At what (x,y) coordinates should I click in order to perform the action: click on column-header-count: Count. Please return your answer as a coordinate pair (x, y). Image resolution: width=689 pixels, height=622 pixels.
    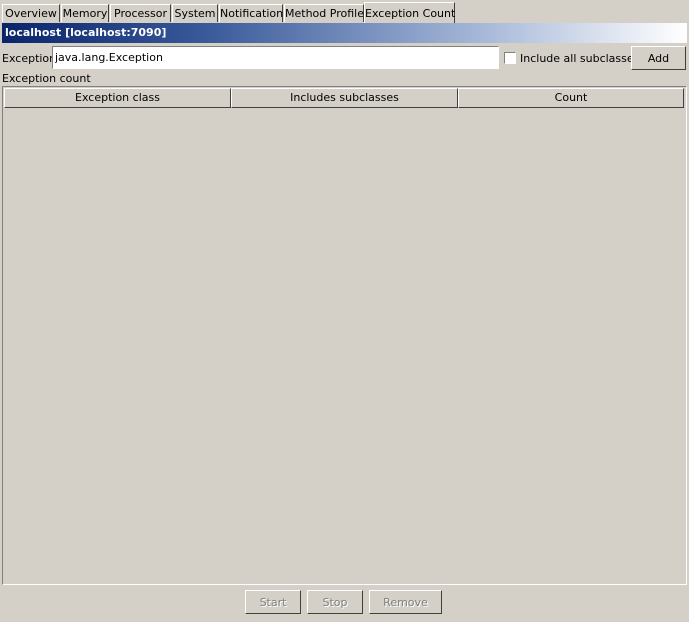
    Looking at the image, I should click on (571, 98).